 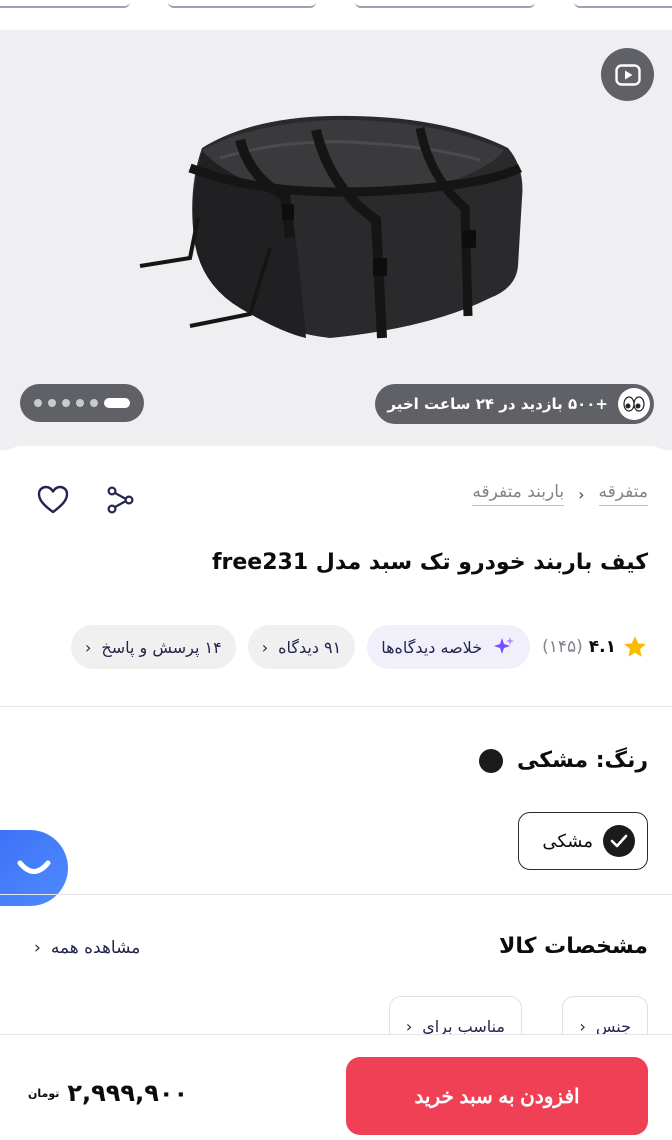 What do you see at coordinates (95, 948) in the screenshot?
I see `see-all-label: مشاهده همه` at bounding box center [95, 948].